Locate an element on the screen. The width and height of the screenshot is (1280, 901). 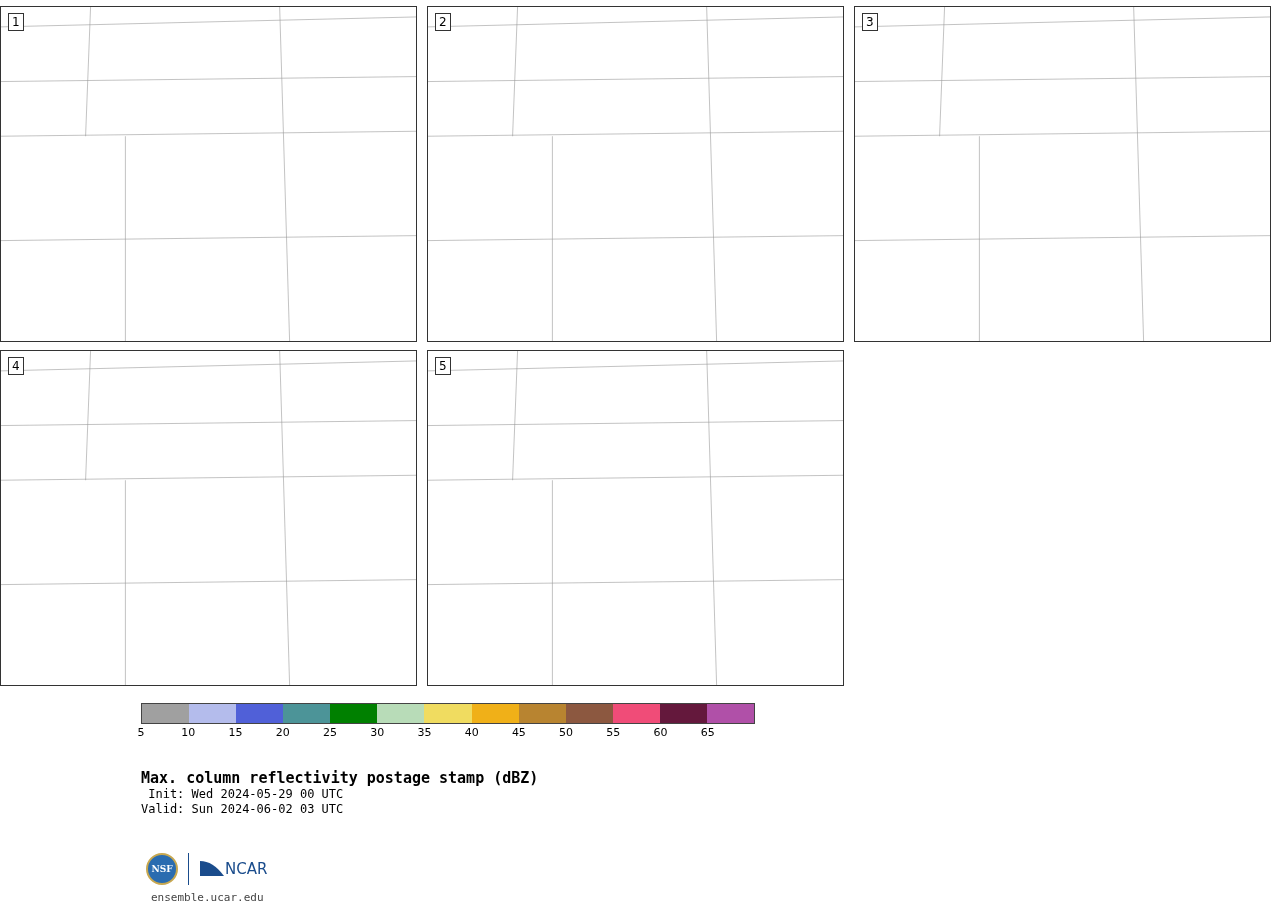
tick-label: 10 is located at coordinates (188, 732).